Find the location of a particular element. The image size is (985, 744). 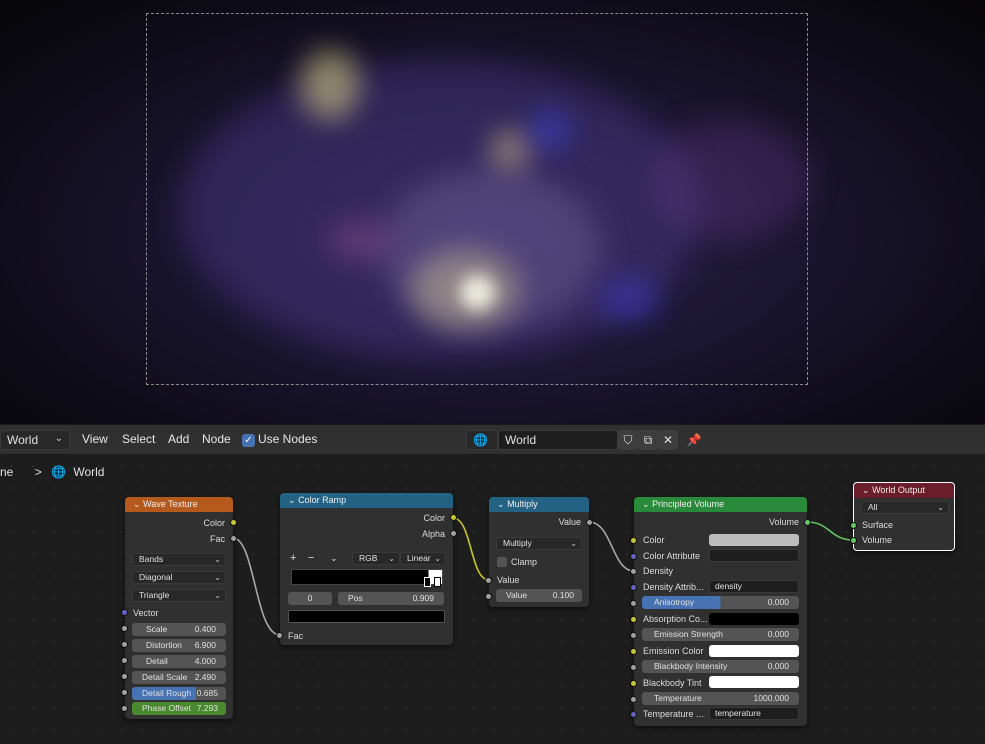

input-detail-scale-socket is located at coordinates (124, 676).